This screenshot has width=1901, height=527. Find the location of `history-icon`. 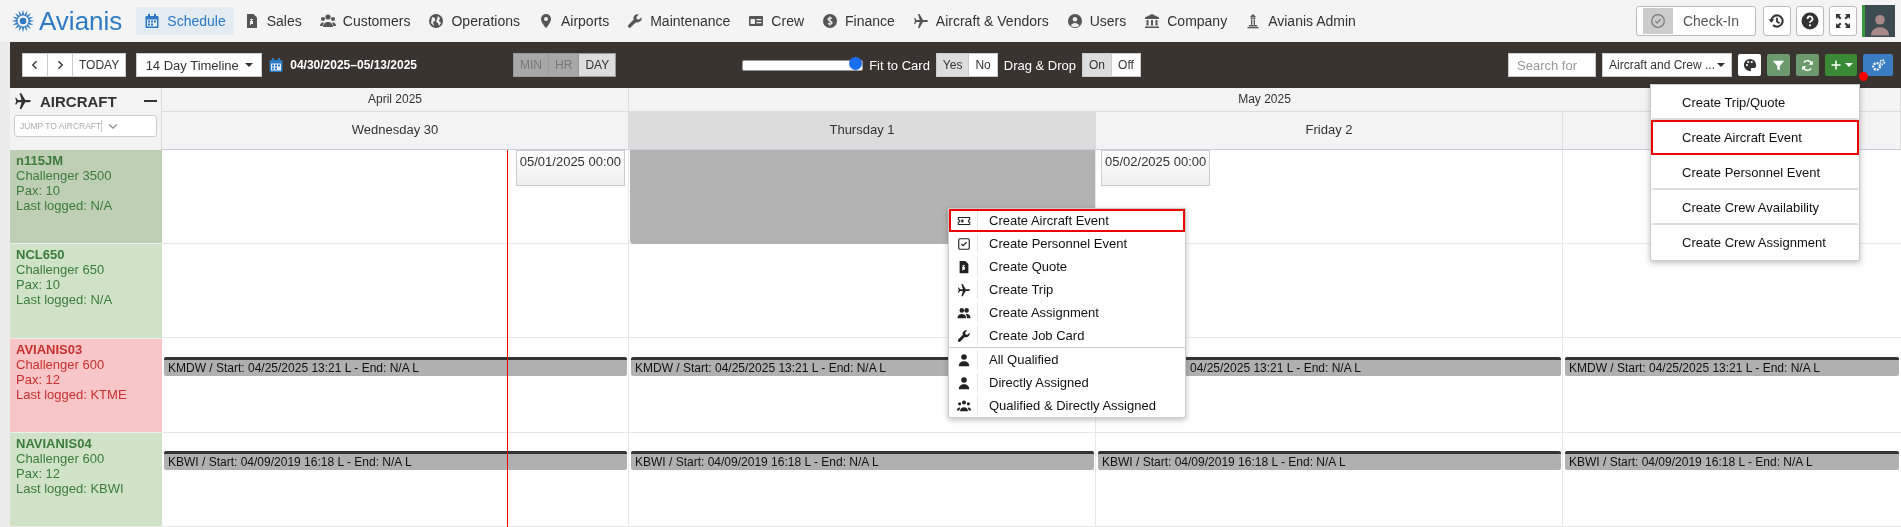

history-icon is located at coordinates (1777, 21).